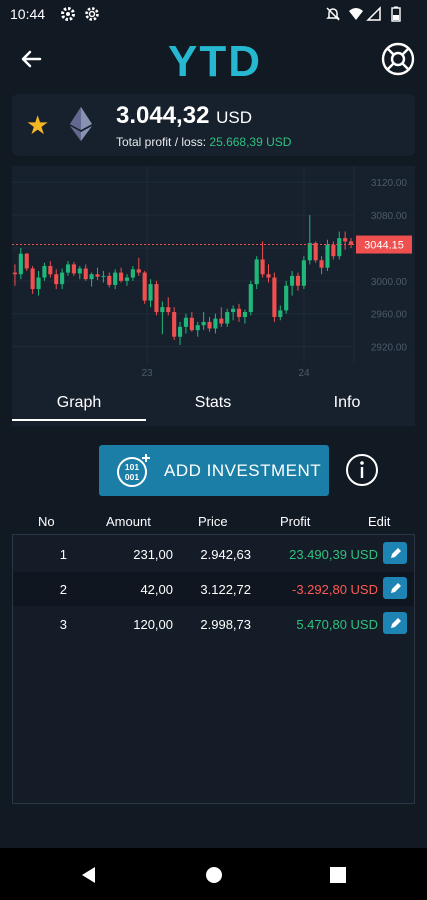  What do you see at coordinates (338, 875) in the screenshot?
I see `nav-recents-icon` at bounding box center [338, 875].